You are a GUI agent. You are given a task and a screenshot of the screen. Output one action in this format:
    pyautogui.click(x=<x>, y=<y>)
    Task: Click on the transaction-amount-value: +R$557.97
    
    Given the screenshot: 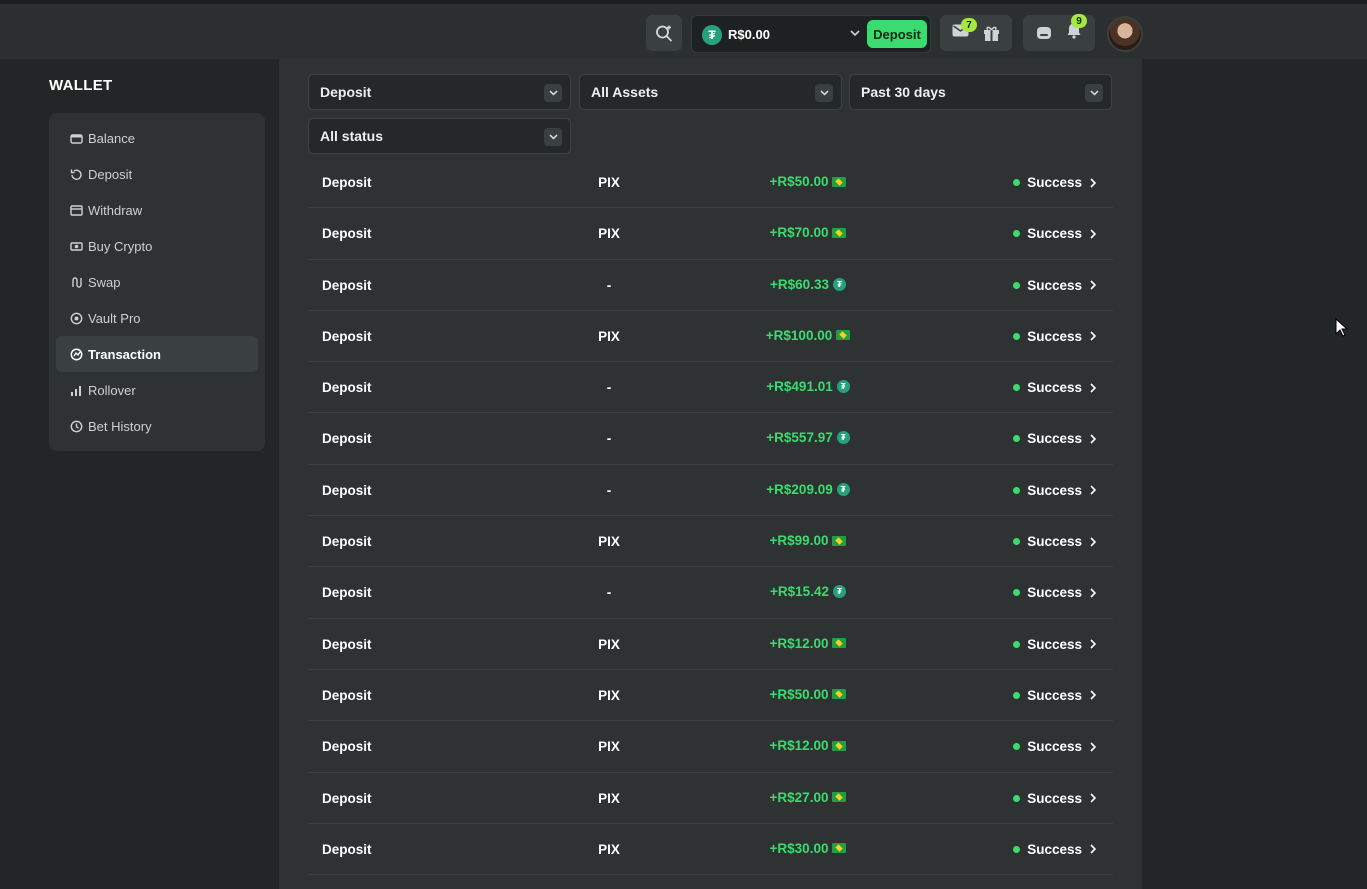 What is the action you would take?
    pyautogui.click(x=799, y=438)
    